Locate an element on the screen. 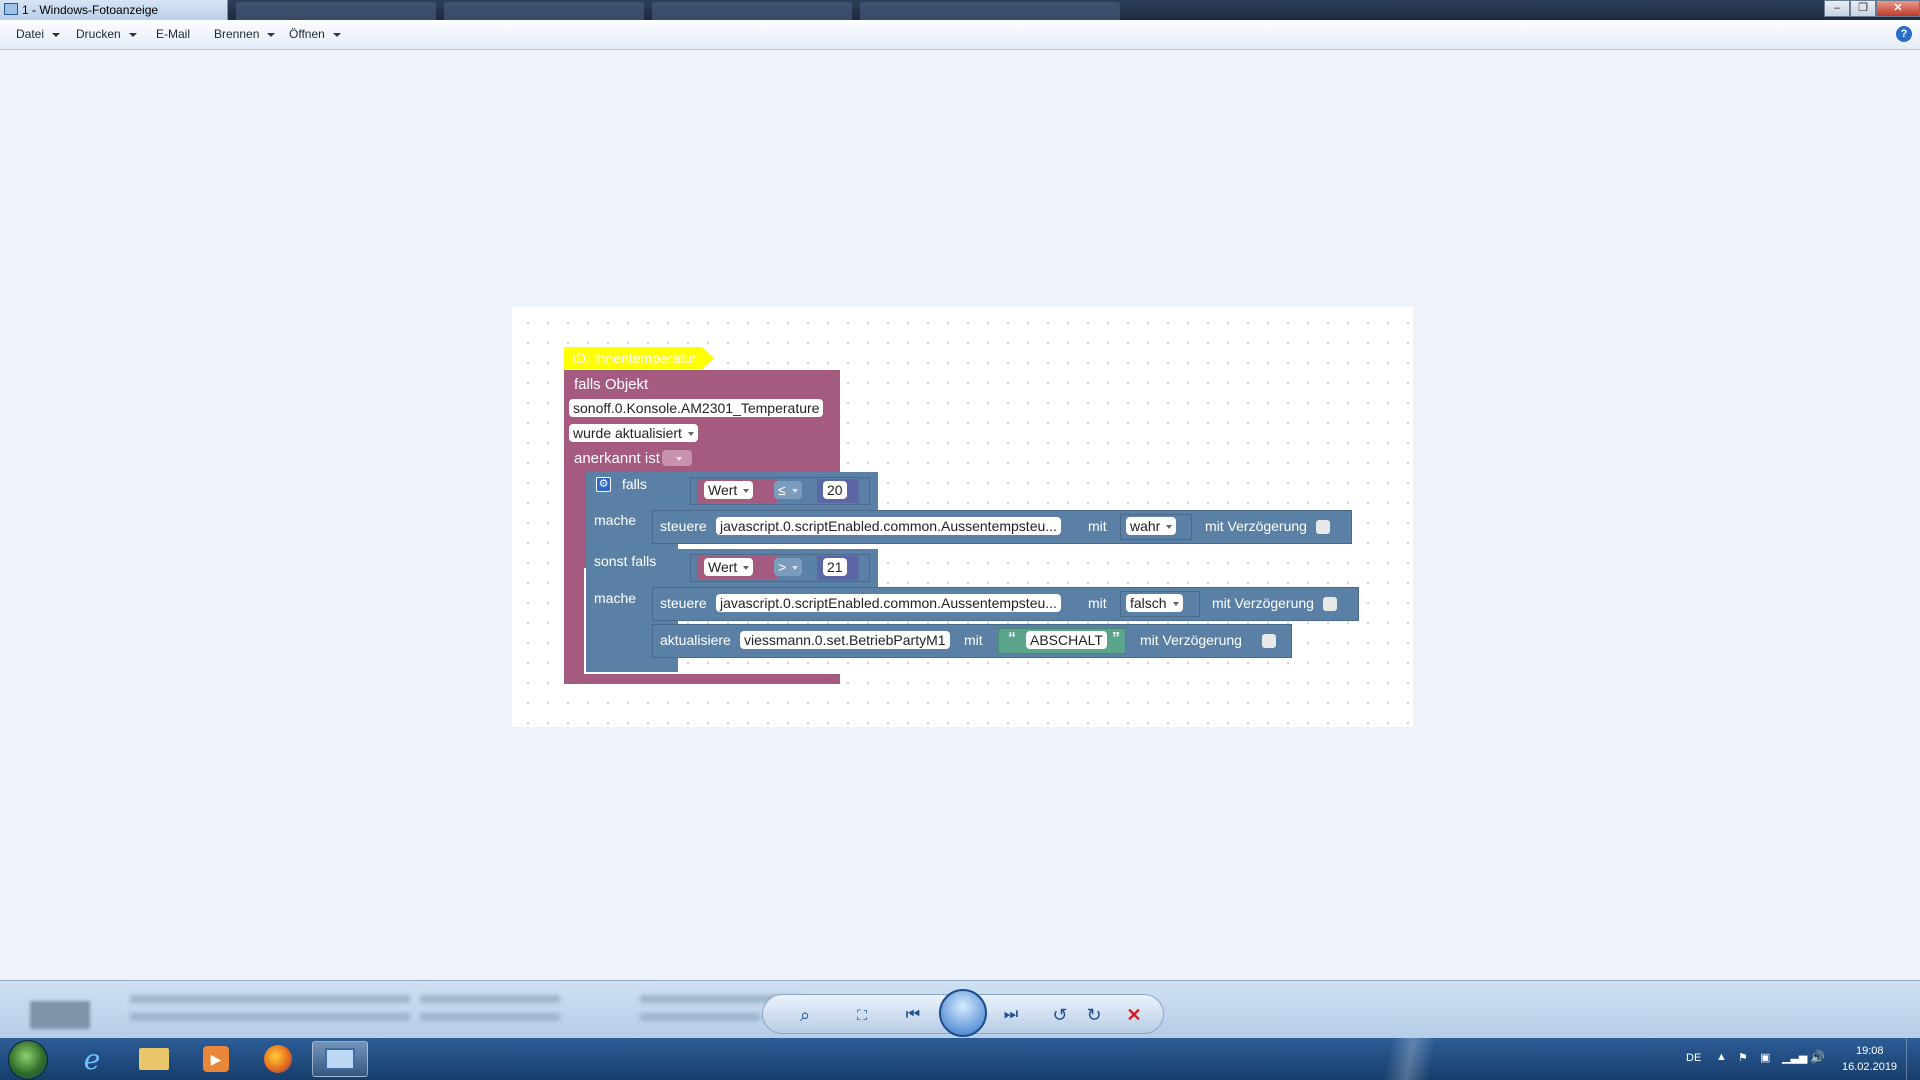  menu-bar: Datei Drucken E-Mail Brennen Öffnen ? is located at coordinates (960, 35).